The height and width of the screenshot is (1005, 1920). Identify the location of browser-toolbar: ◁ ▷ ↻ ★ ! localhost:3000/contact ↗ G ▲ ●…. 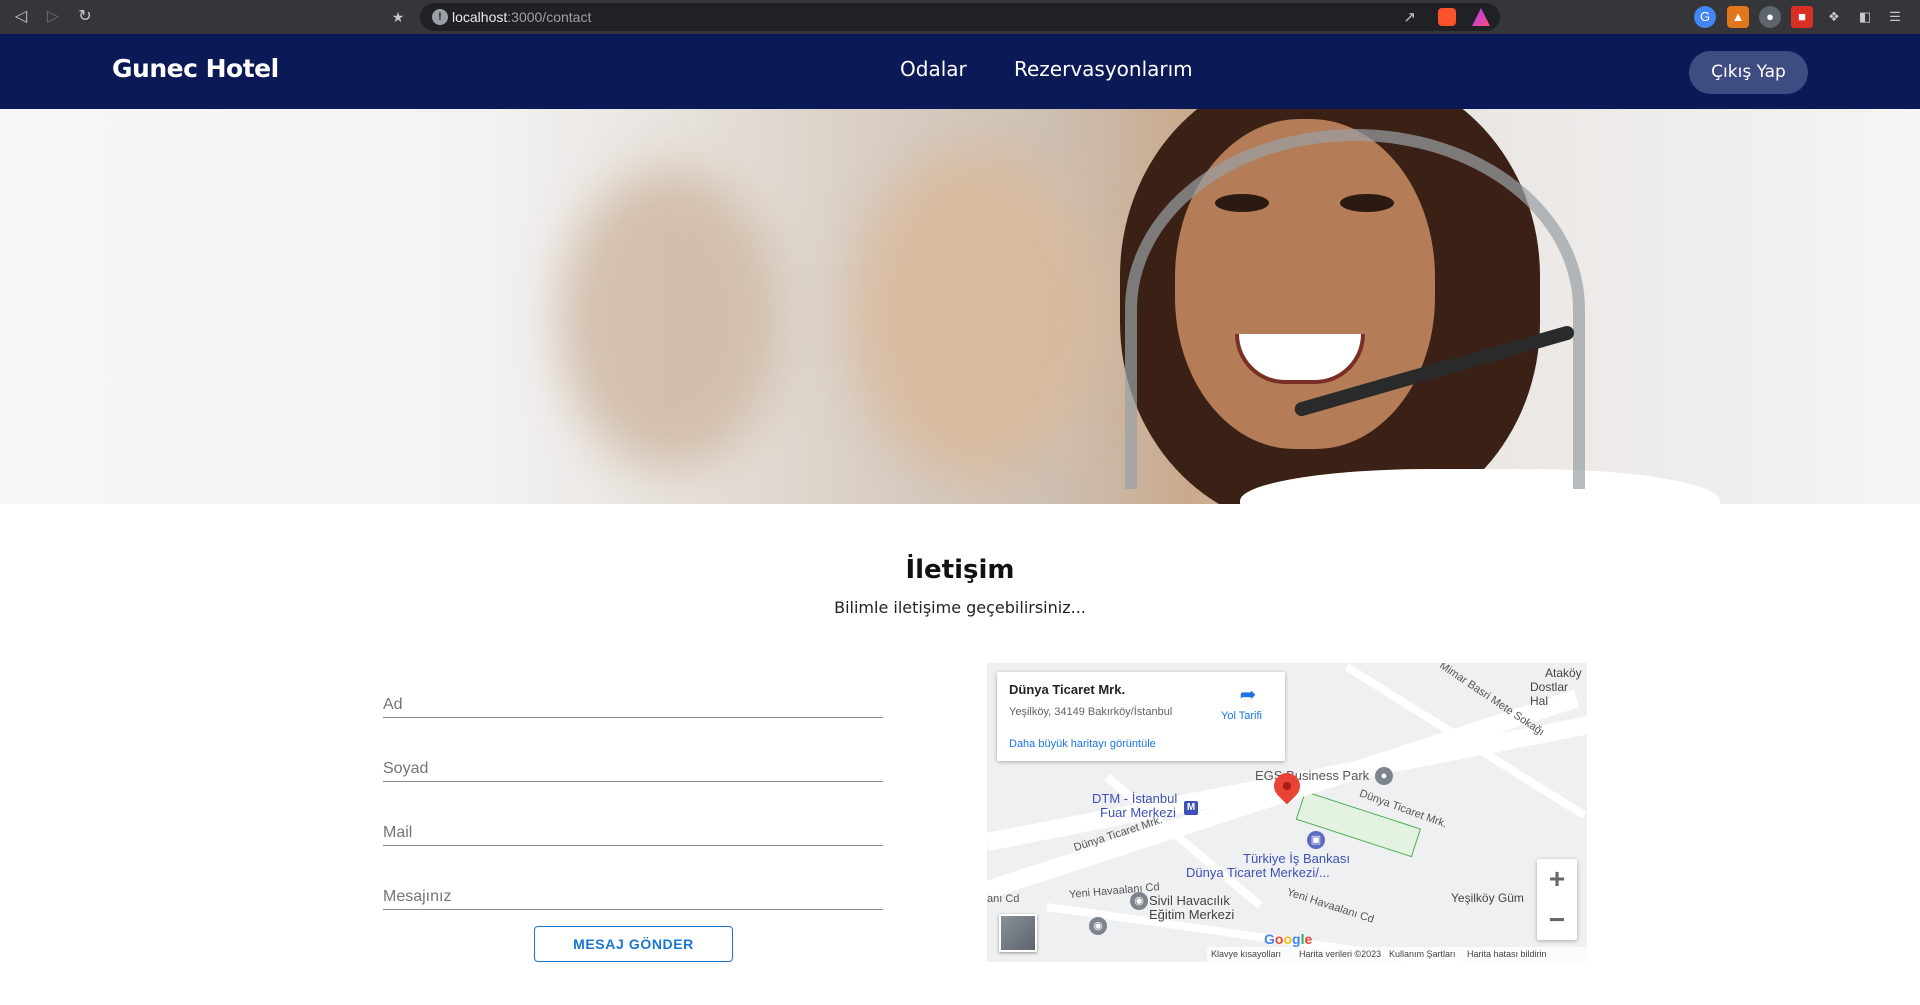
(960, 17).